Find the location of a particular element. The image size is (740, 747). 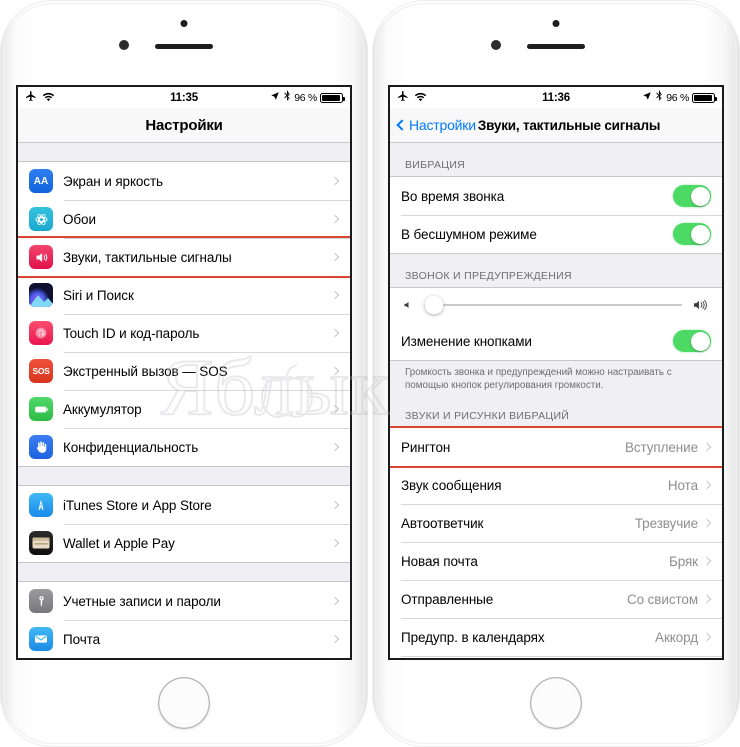

sidebar-item-display-brightness: AA Экран и яркость is located at coordinates (184, 181).